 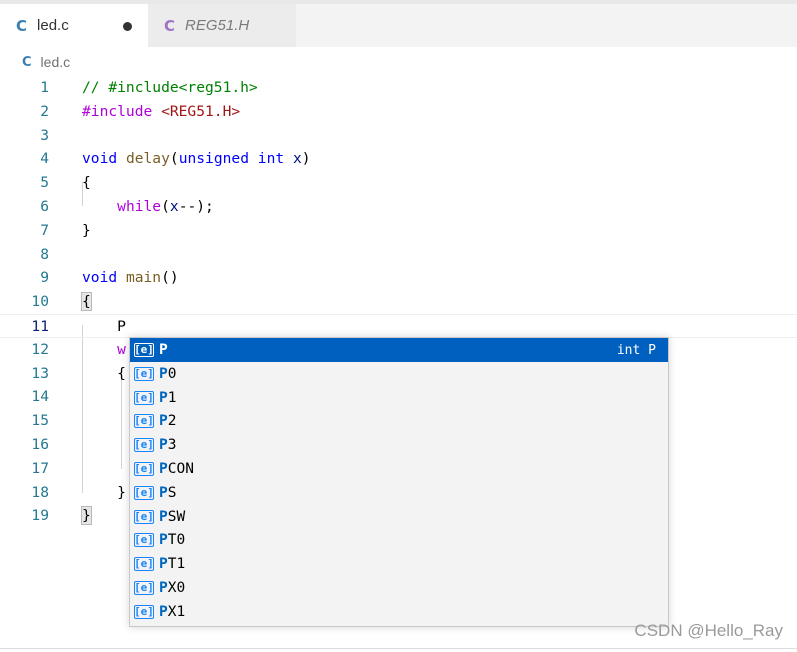 I want to click on breadcrumb: C led.c, so click(x=46, y=62).